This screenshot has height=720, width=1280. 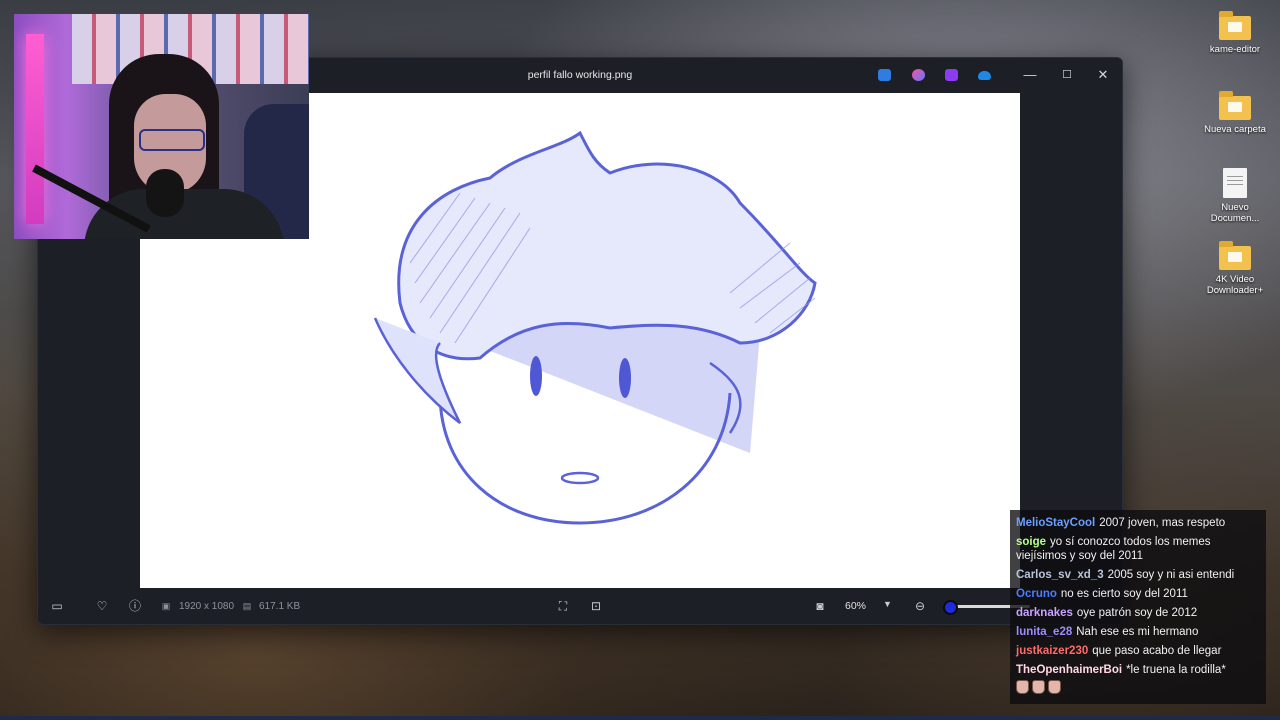 I want to click on minimize-button: —, so click(x=1030, y=75).